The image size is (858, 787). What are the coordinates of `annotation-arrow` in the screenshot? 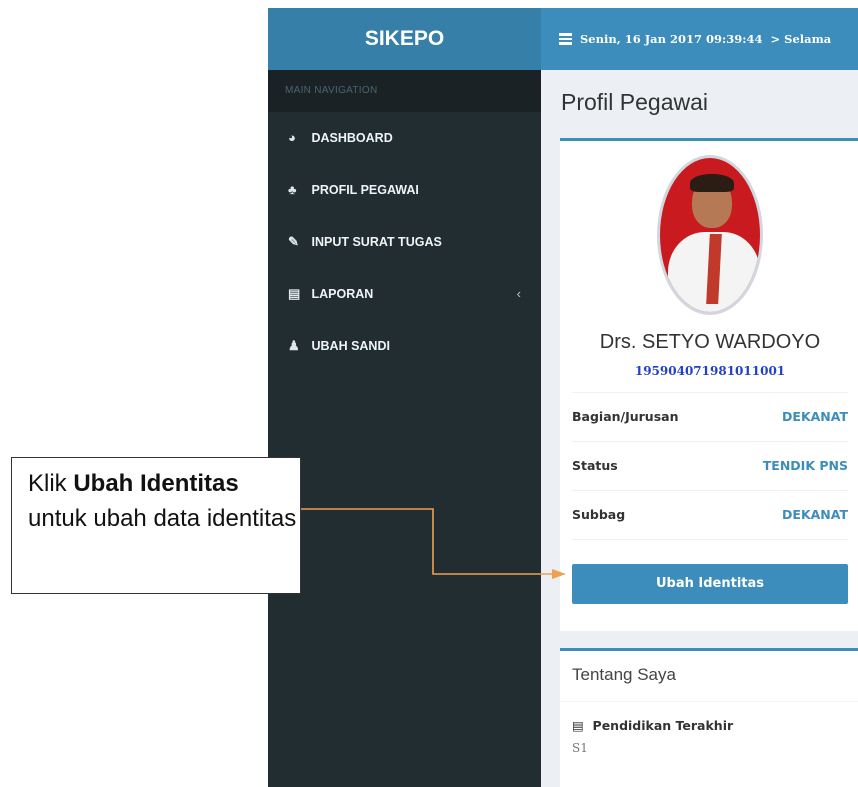 It's located at (433, 543).